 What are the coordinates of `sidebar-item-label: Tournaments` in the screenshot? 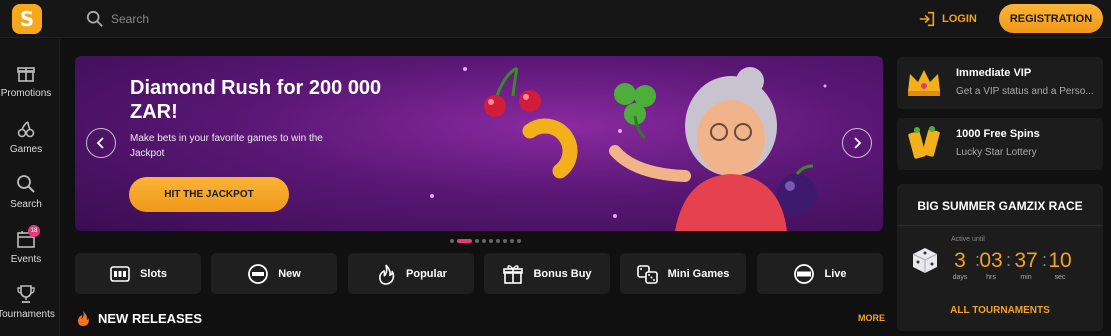 It's located at (27, 314).